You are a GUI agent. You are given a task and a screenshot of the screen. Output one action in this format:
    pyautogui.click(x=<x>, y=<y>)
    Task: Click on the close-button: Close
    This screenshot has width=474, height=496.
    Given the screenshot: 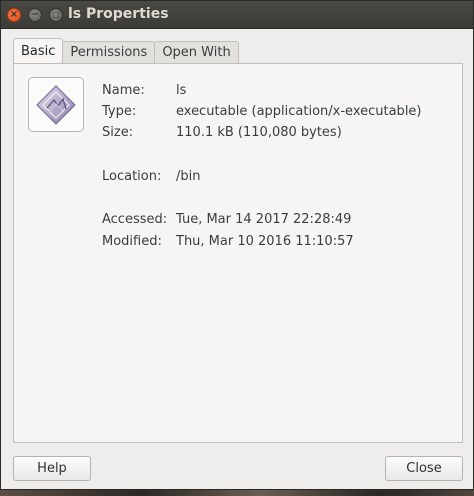 What is the action you would take?
    pyautogui.click(x=424, y=468)
    